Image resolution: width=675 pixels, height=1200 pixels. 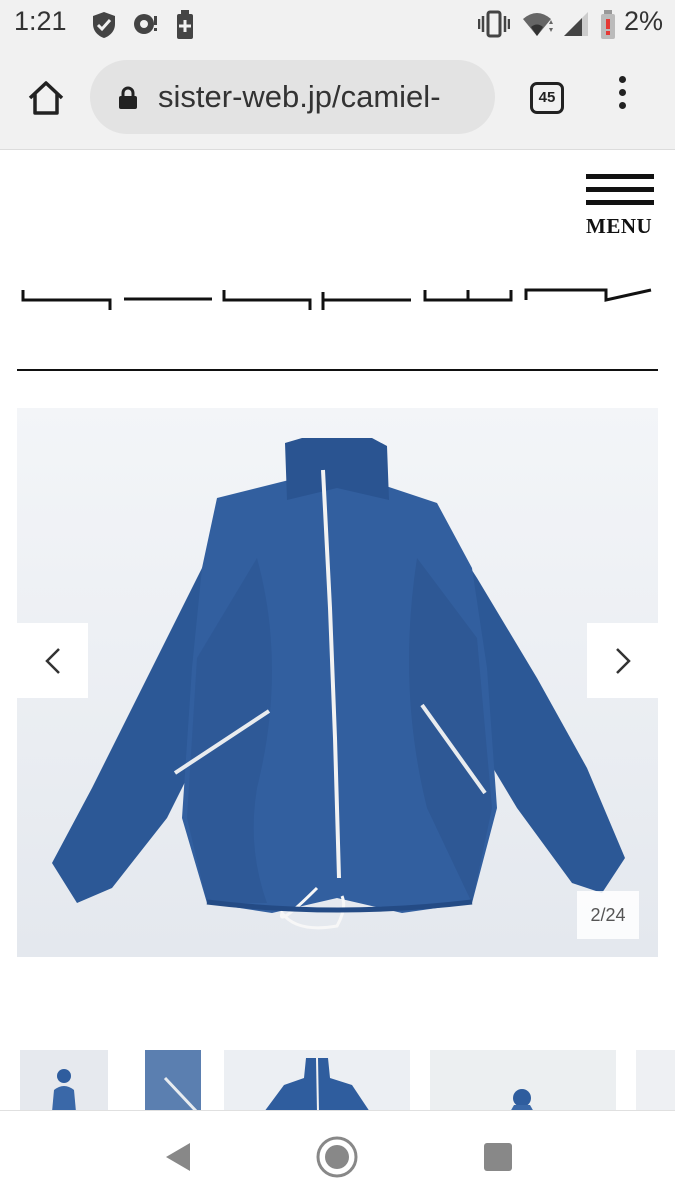 I want to click on recents-square-icon, so click(x=498, y=1157).